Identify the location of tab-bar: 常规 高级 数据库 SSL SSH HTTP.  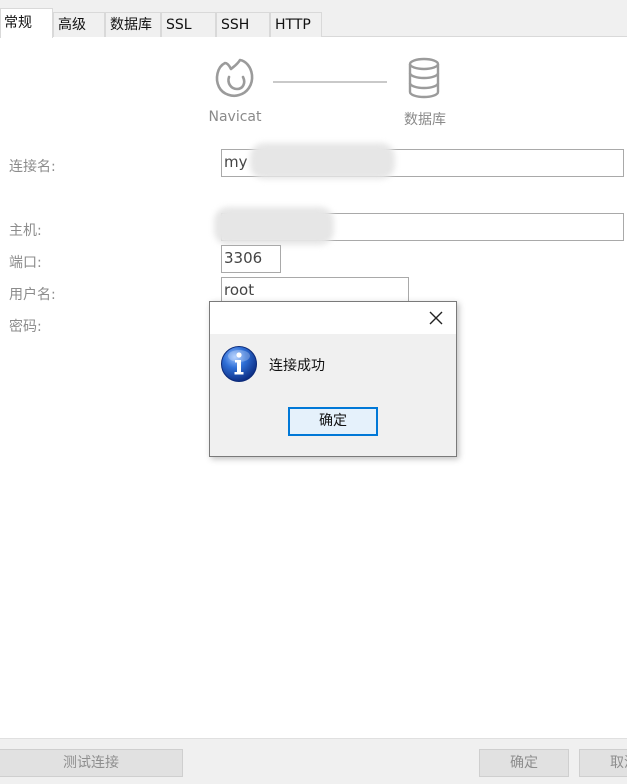
(313, 19).